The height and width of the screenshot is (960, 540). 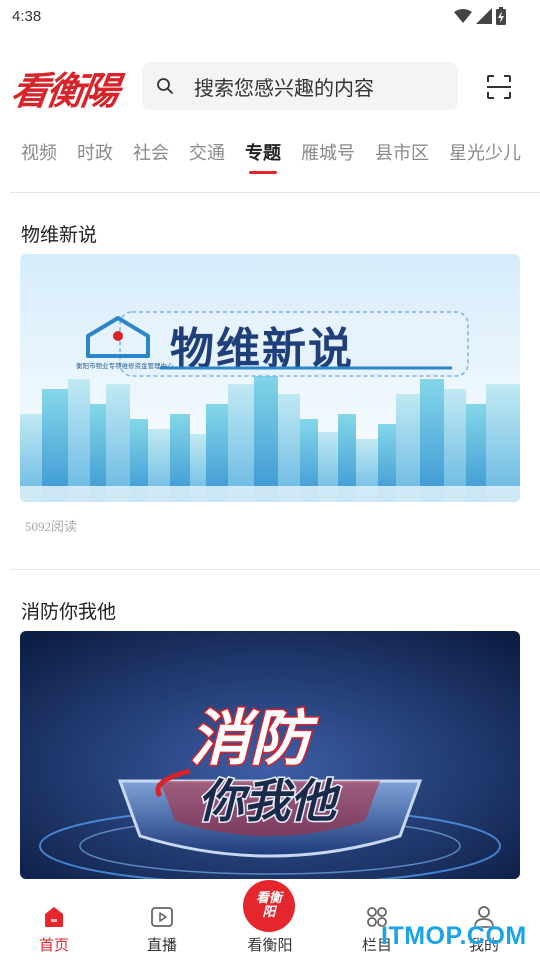 I want to click on tab-politics: 时政, so click(x=95, y=158).